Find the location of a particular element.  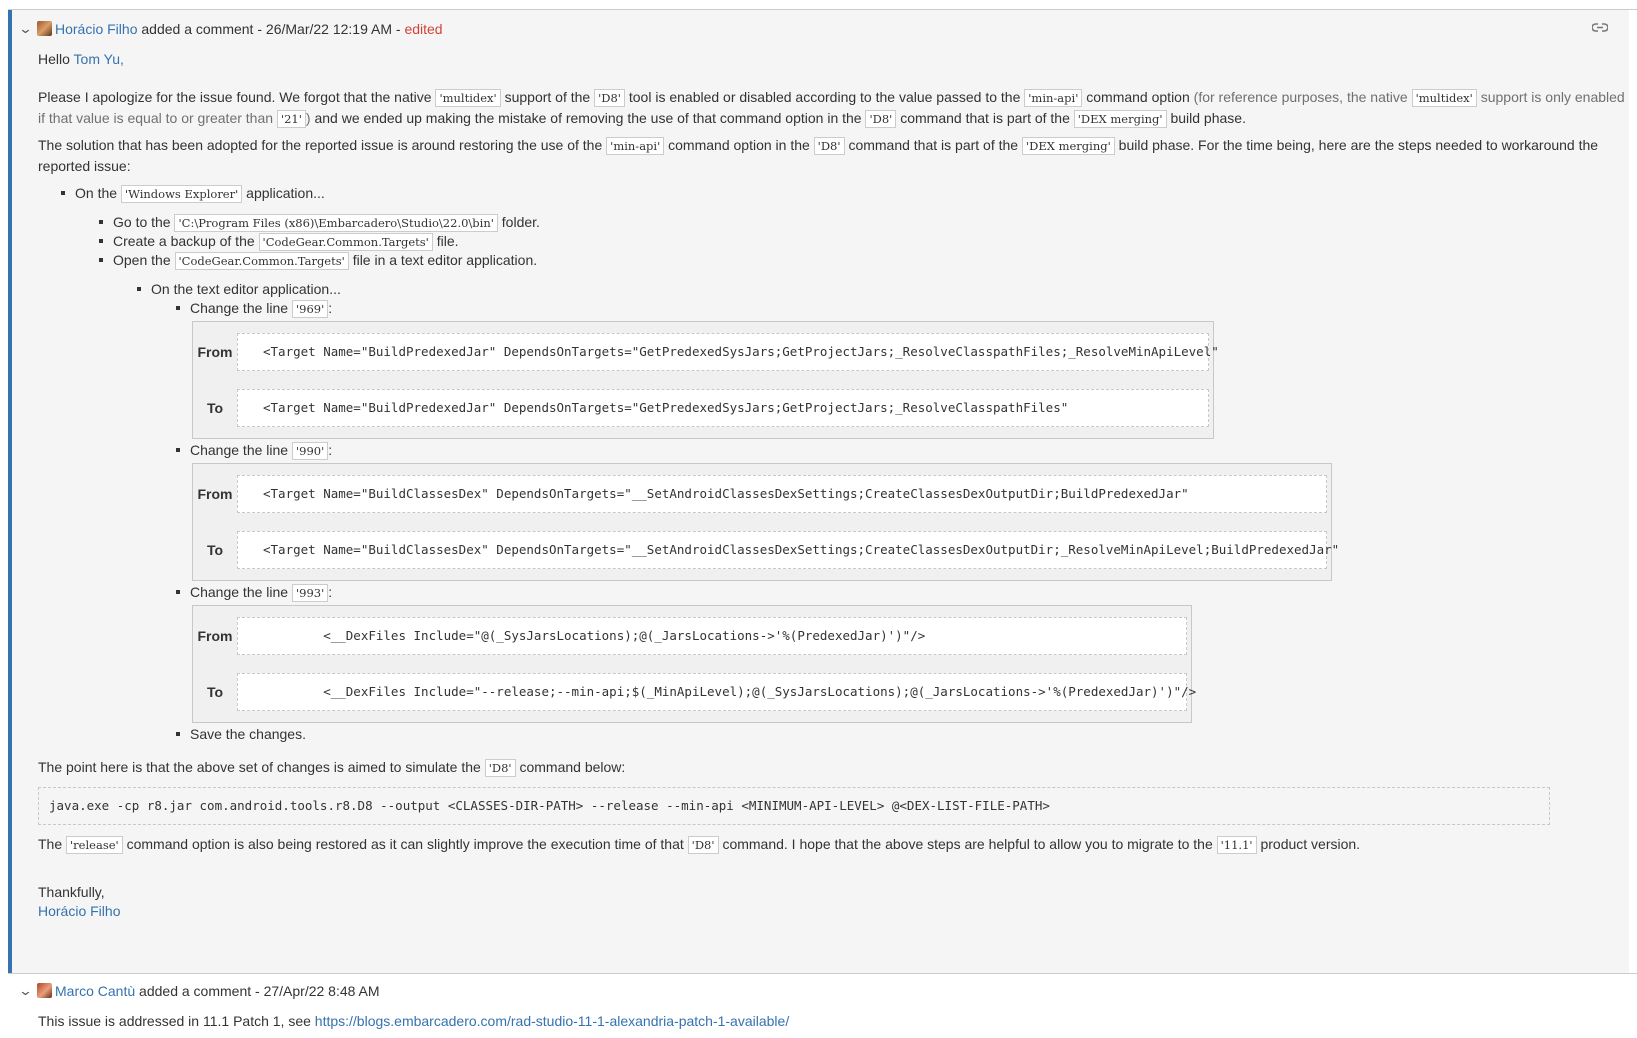

list-item-change-990: Change the line '990': is located at coordinates (253, 450).